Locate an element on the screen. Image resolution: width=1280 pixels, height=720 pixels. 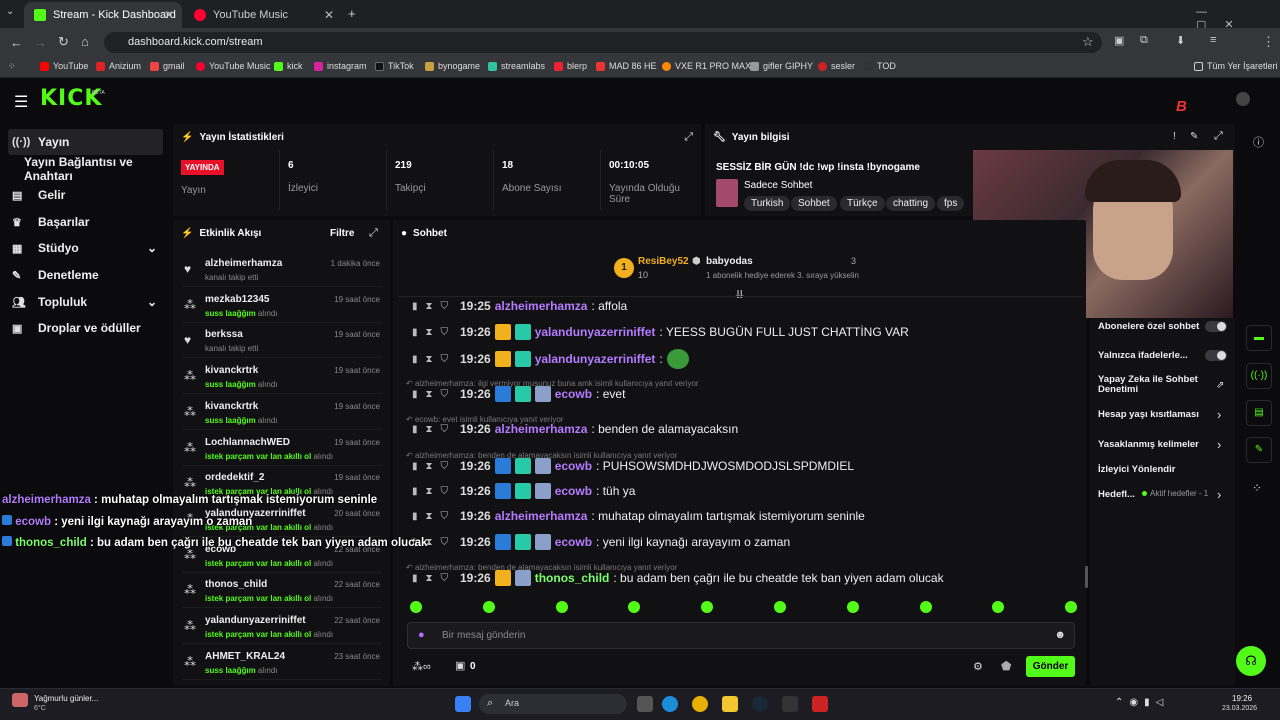
sidebar-item-yayin: ((·)) Yayın is located at coordinates (85, 142).